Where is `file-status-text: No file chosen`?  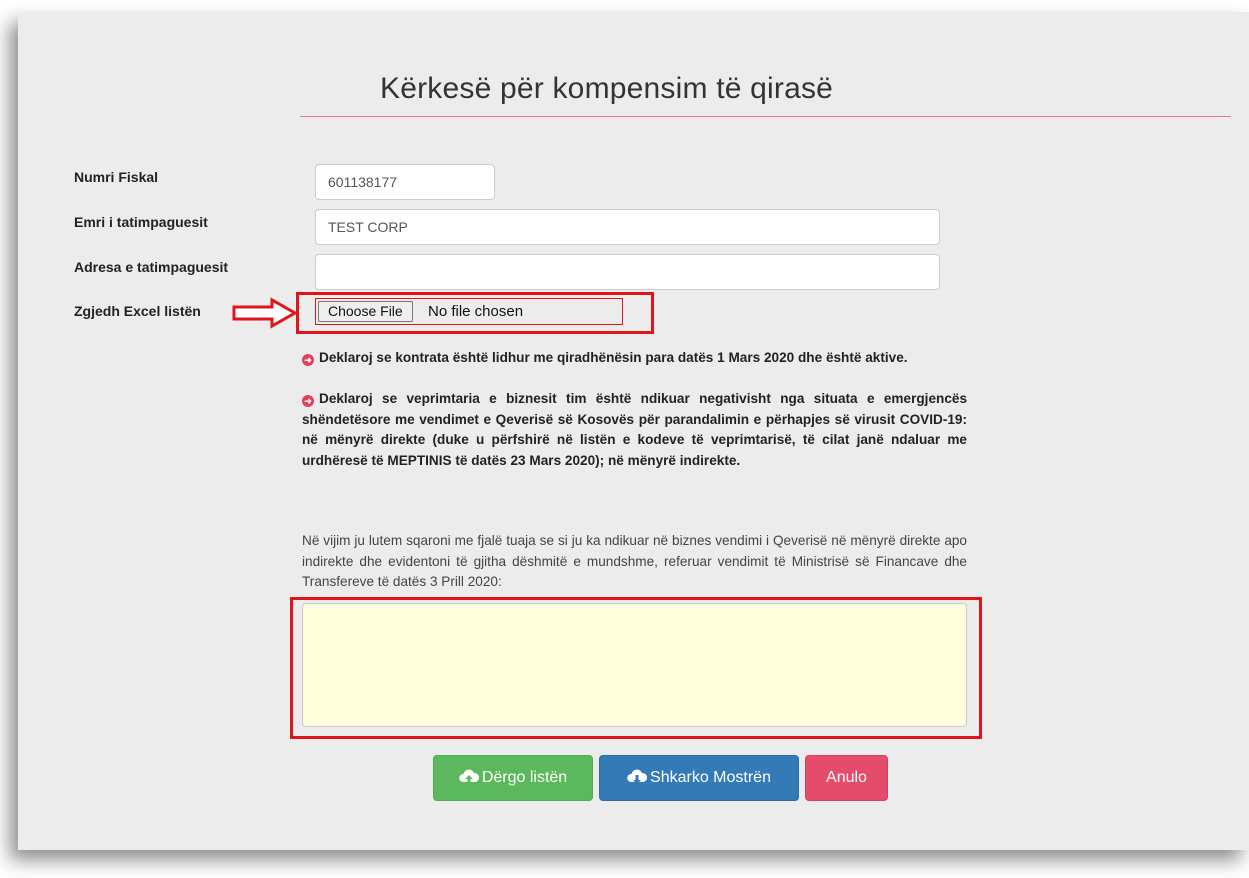
file-status-text: No file chosen is located at coordinates (476, 311).